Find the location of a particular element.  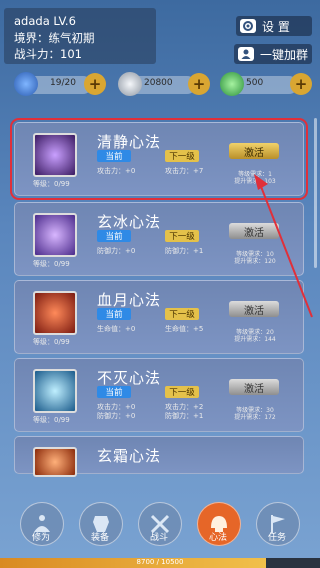

nav-label: 任务 is located at coordinates (276, 538).